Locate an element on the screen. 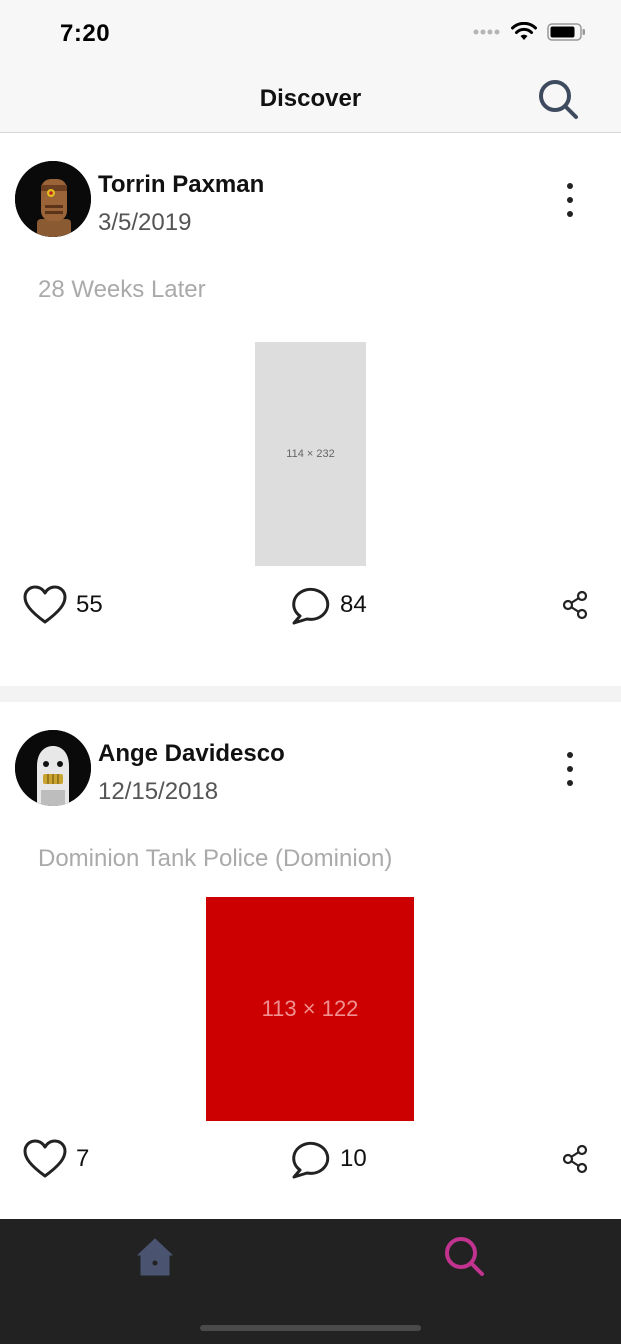  like-button: 7 is located at coordinates (55, 1159).